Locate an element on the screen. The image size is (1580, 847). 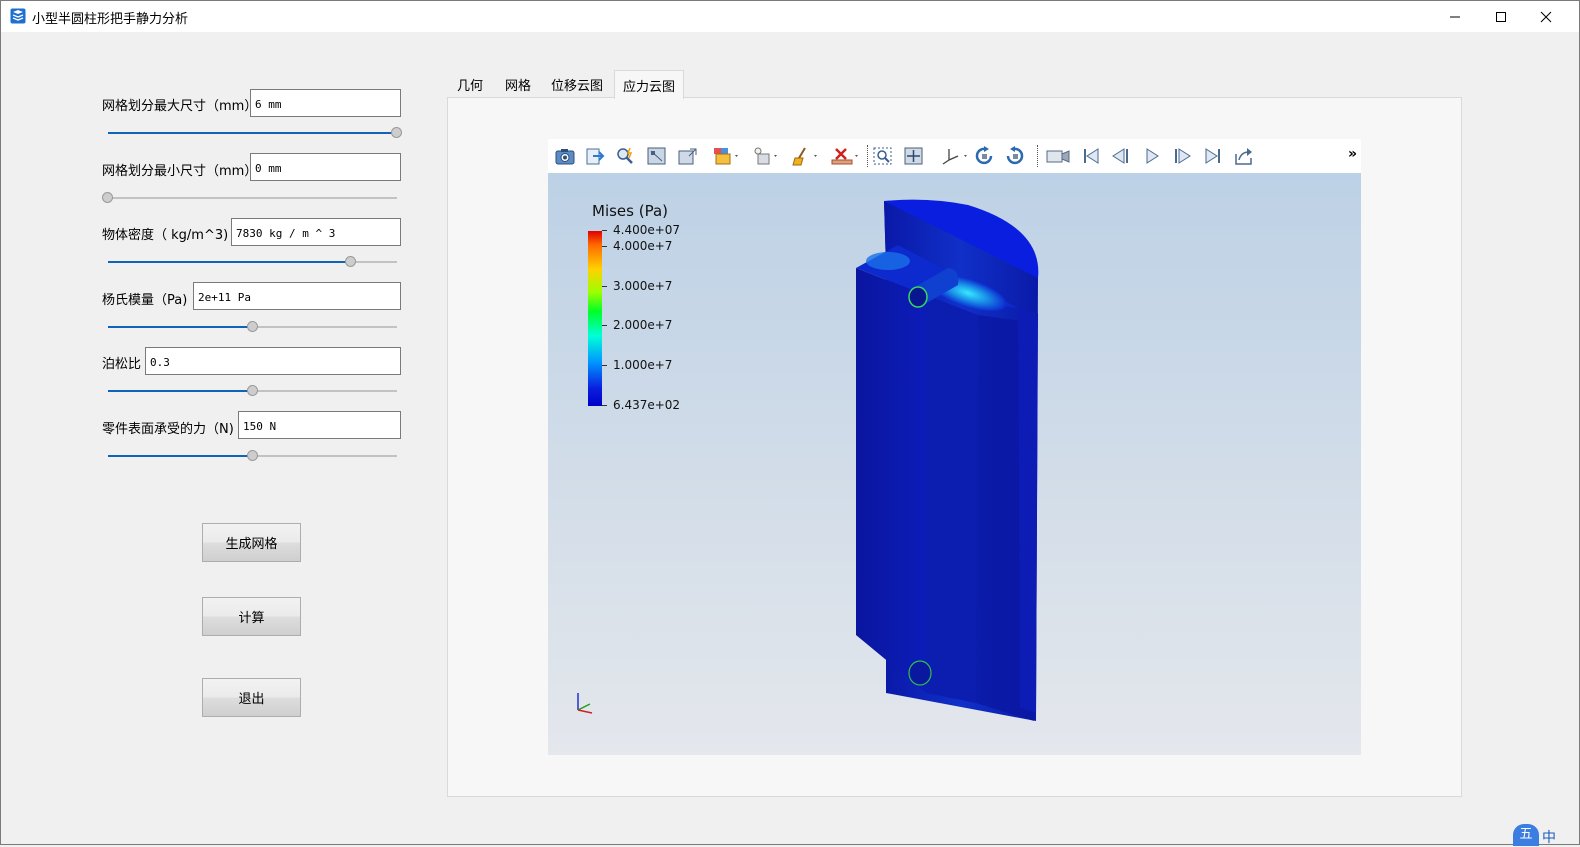
axes-orientation-icon is located at coordinates (956, 156).